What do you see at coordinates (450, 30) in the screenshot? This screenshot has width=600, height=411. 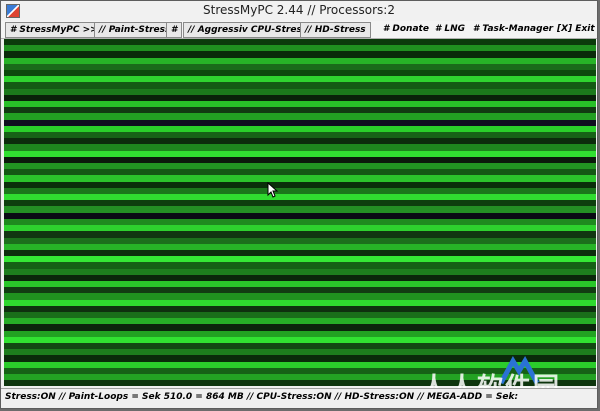 I see `menu-lng: # LNG` at bounding box center [450, 30].